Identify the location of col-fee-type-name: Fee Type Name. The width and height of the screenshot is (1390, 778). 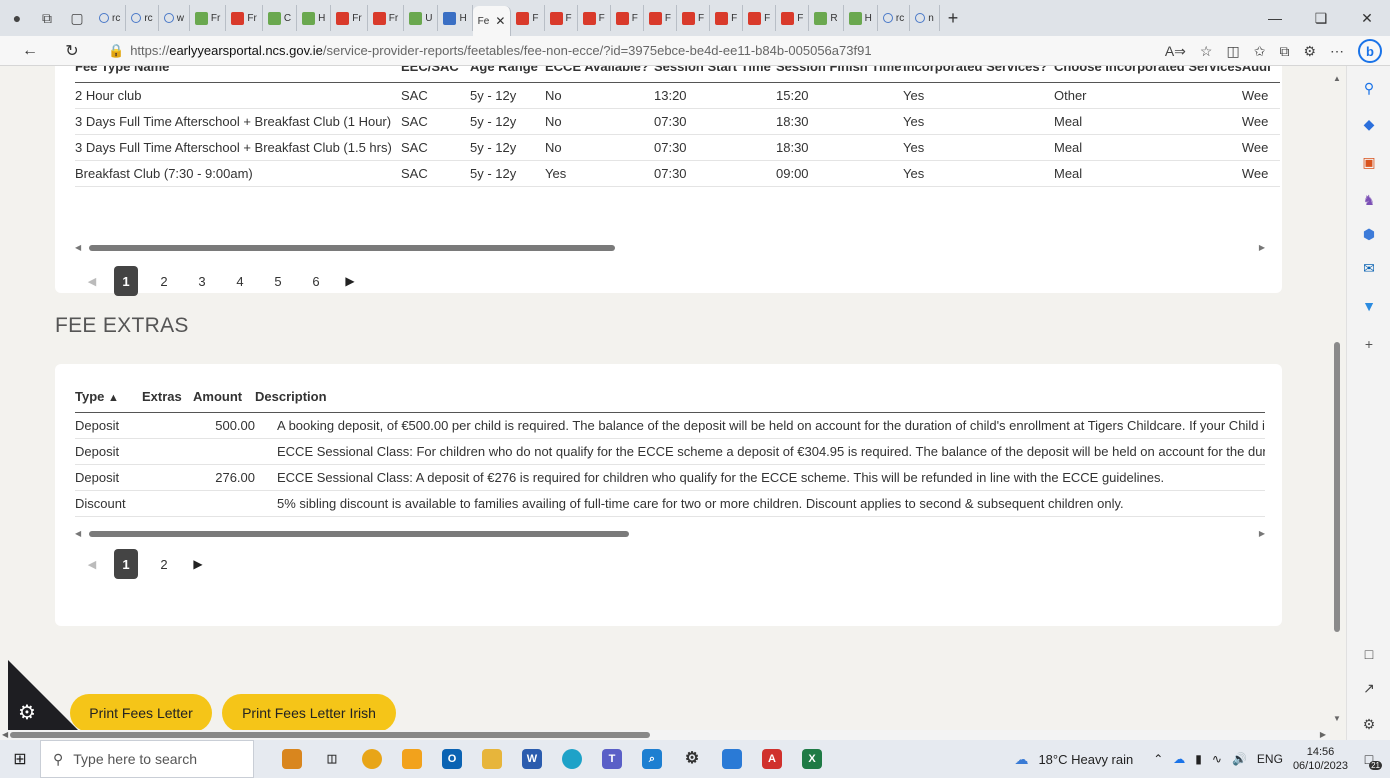
(238, 74).